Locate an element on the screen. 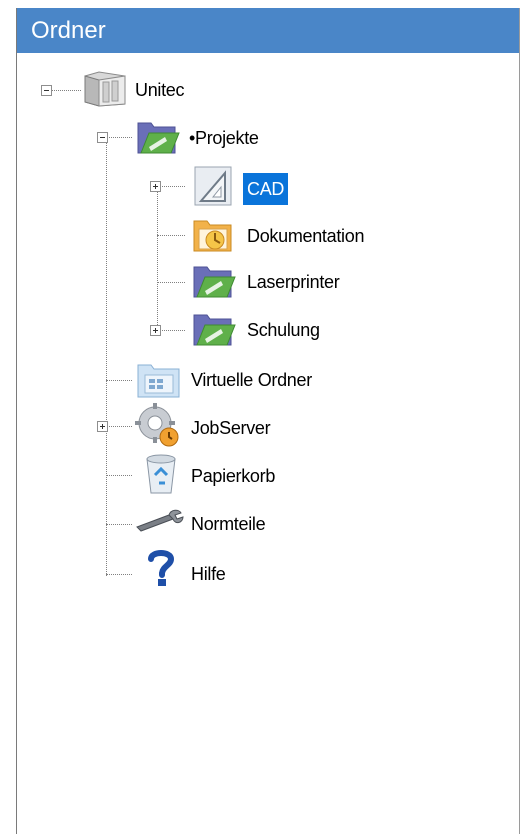 This screenshot has height=834, width=520. documentation-folder-icon is located at coordinates (212, 236).